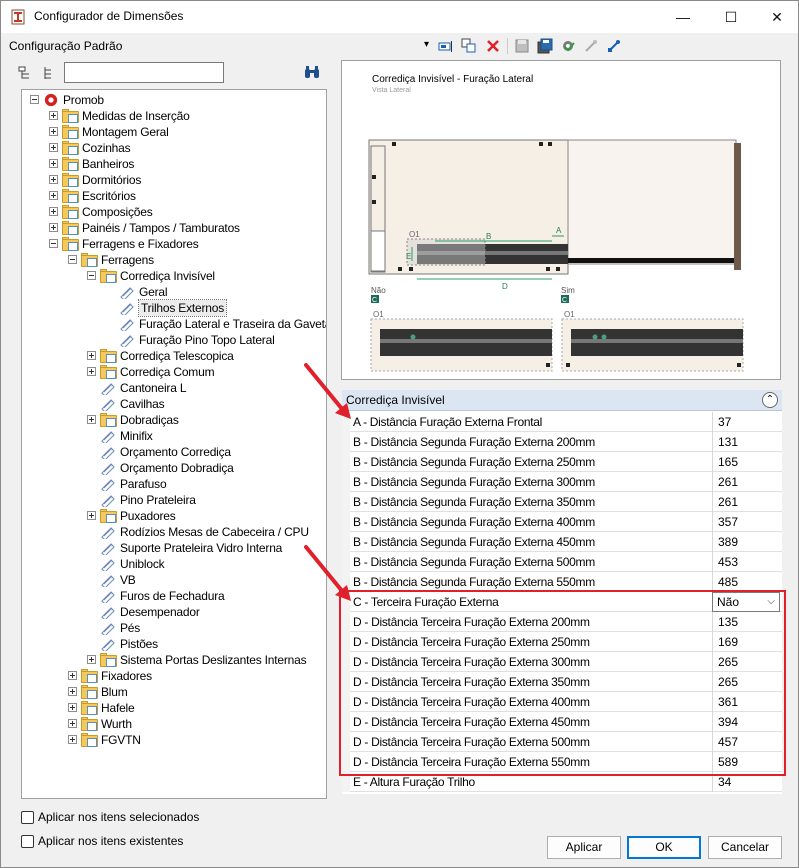 The height and width of the screenshot is (868, 799). Describe the element at coordinates (591, 46) in the screenshot. I see `export-icon` at that location.